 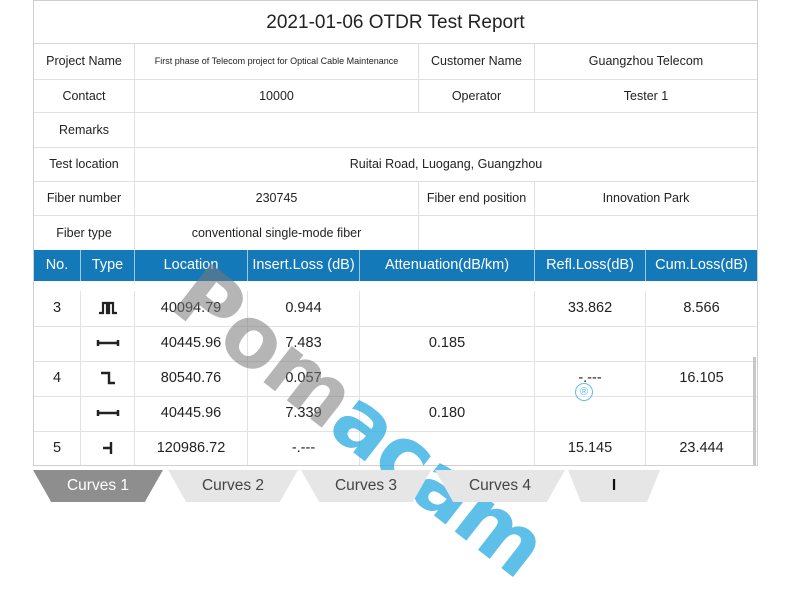 What do you see at coordinates (191, 378) in the screenshot?
I see `cell-location: 80540.76` at bounding box center [191, 378].